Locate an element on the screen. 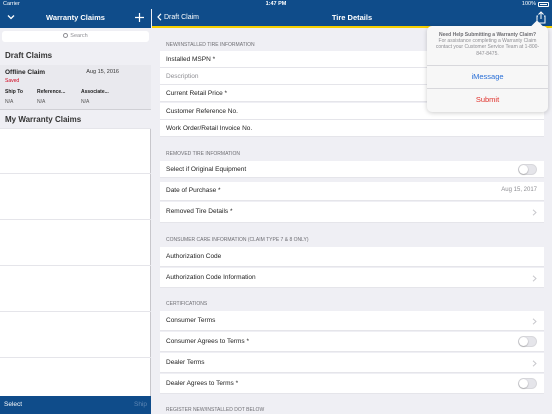 The image size is (552, 414). search-icon is located at coordinates (66, 35).